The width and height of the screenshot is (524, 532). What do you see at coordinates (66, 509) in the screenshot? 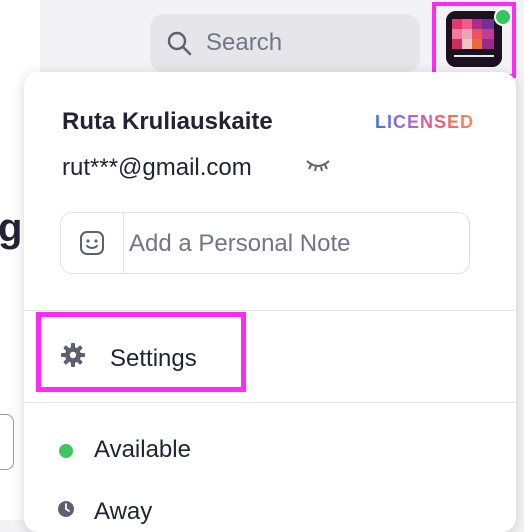
I see `clock-icon` at bounding box center [66, 509].